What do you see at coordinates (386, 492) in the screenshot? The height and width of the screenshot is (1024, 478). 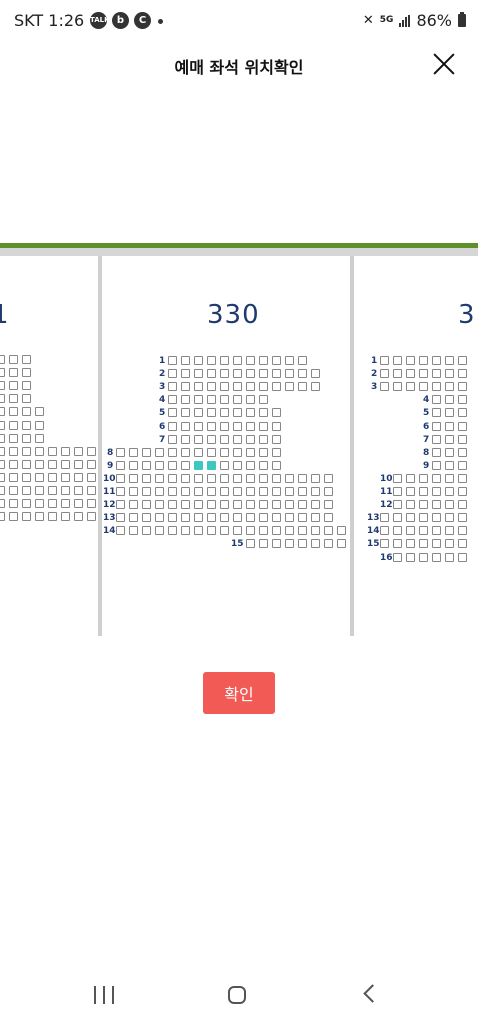 I see `row-number: 11` at bounding box center [386, 492].